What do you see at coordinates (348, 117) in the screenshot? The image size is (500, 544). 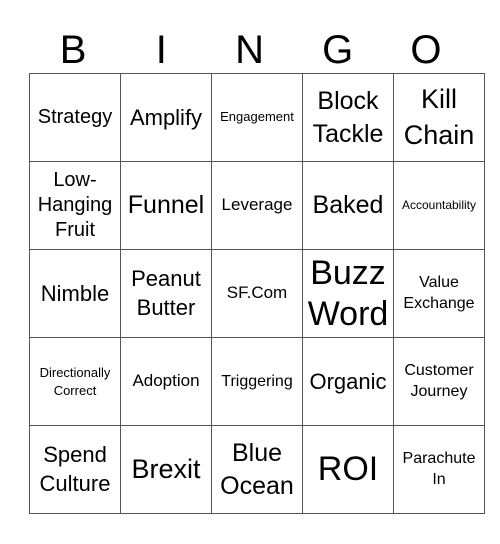 I see `bingo-cell: Block Tackle` at bounding box center [348, 117].